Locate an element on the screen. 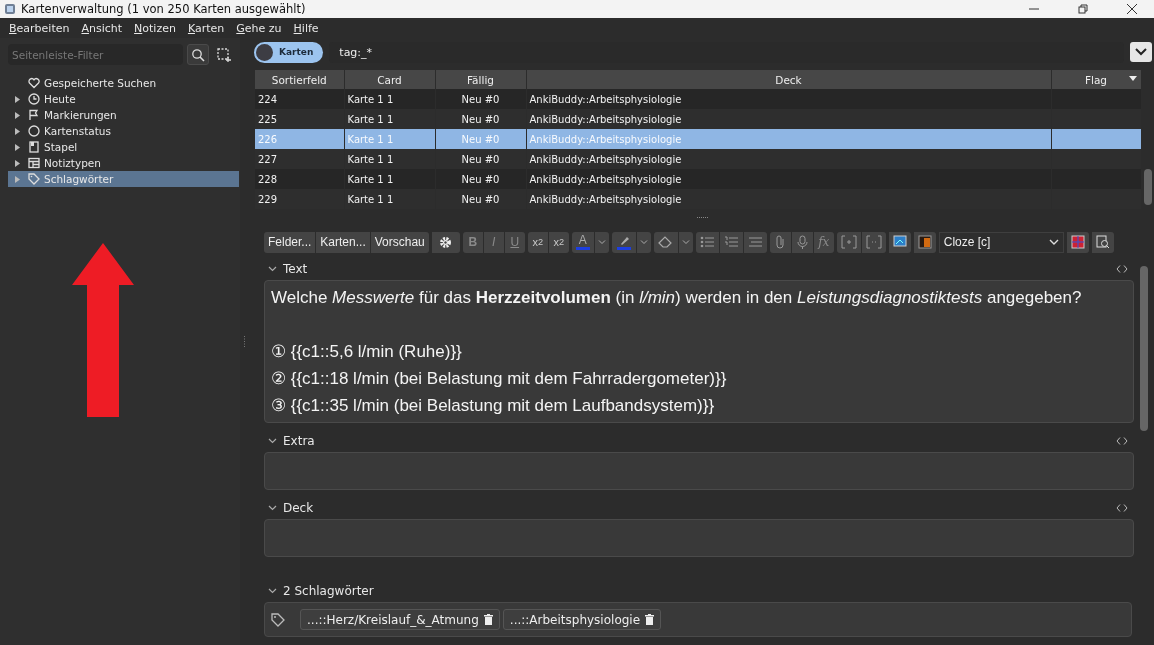 Image resolution: width=1154 pixels, height=645 pixels. table-cell: 228 is located at coordinates (299, 179).